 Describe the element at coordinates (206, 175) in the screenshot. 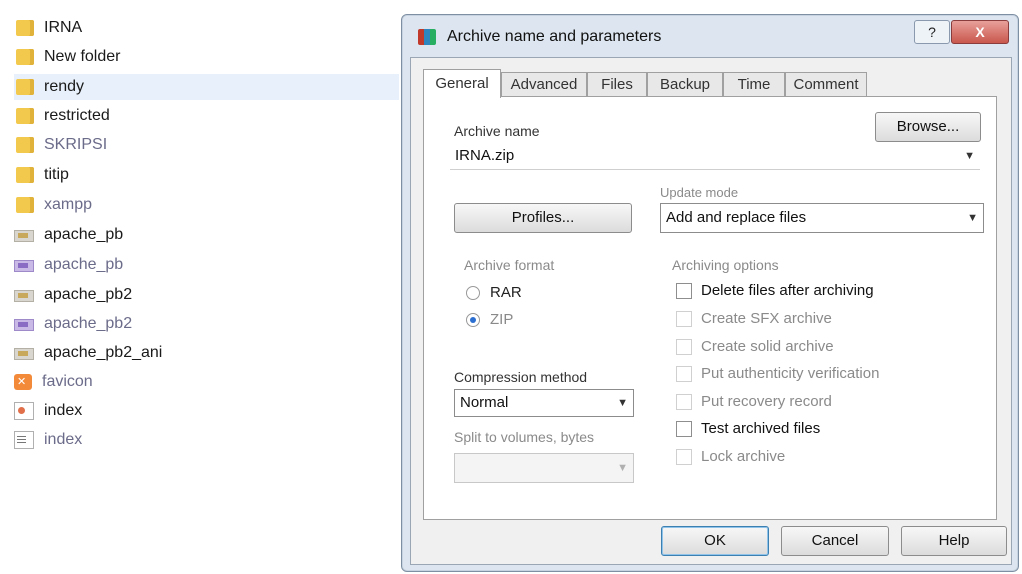

I see `list-item: titip` at that location.